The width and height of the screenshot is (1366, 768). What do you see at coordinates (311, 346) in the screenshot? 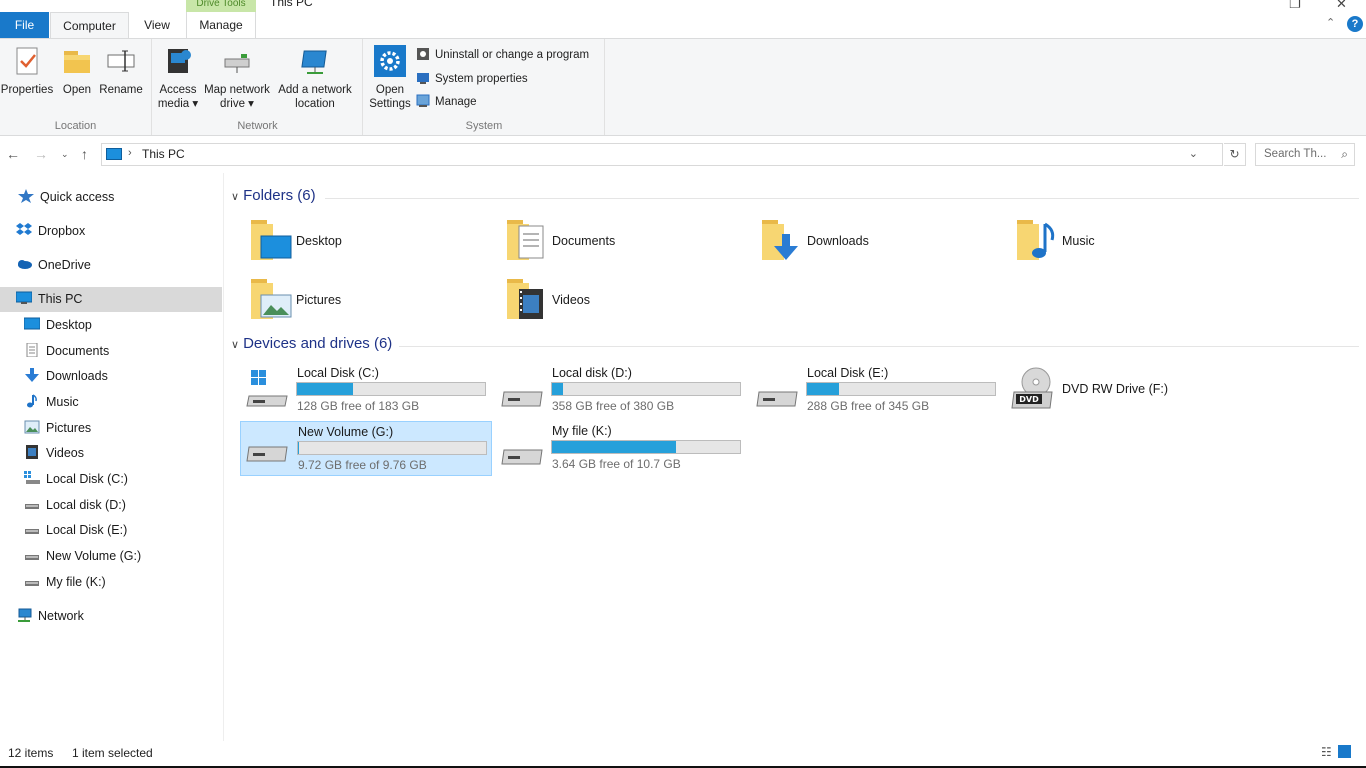
I see `drives-group-header: ∨ Devices and drives (6)` at bounding box center [311, 346].